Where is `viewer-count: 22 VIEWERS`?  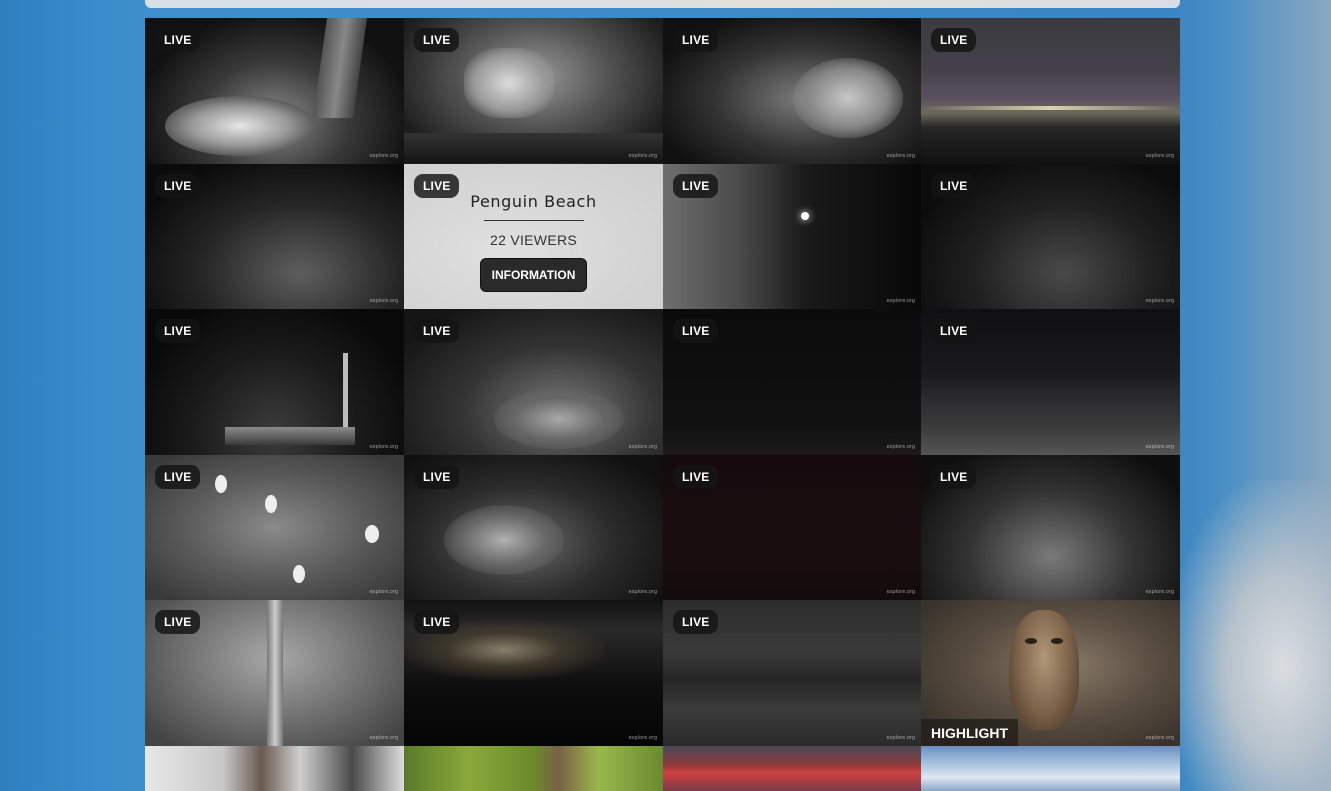 viewer-count: 22 VIEWERS is located at coordinates (533, 239).